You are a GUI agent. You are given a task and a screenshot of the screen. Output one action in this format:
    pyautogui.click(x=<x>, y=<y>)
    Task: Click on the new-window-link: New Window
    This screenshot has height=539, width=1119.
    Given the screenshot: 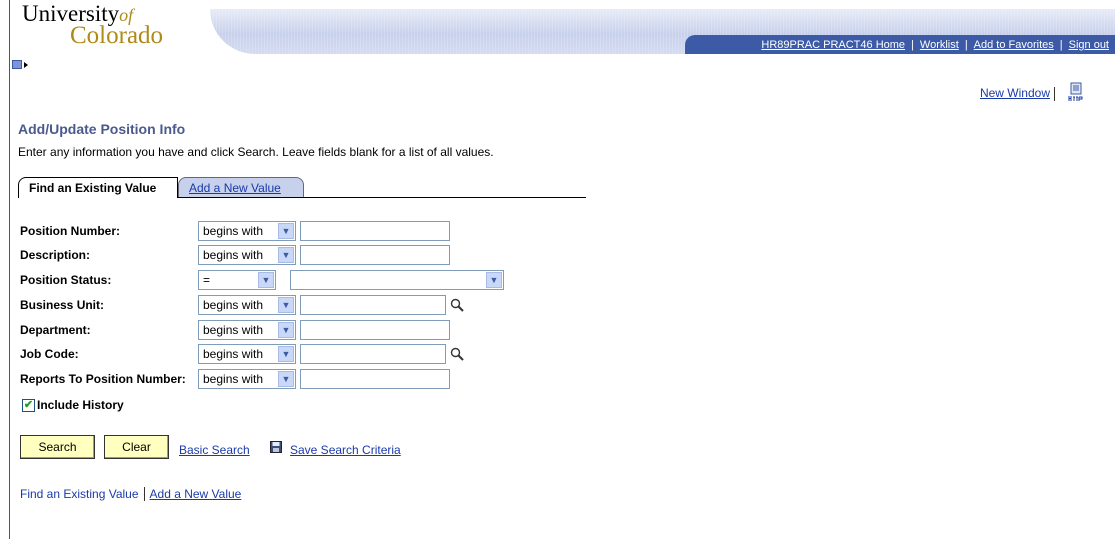 What is the action you would take?
    pyautogui.click(x=1015, y=93)
    